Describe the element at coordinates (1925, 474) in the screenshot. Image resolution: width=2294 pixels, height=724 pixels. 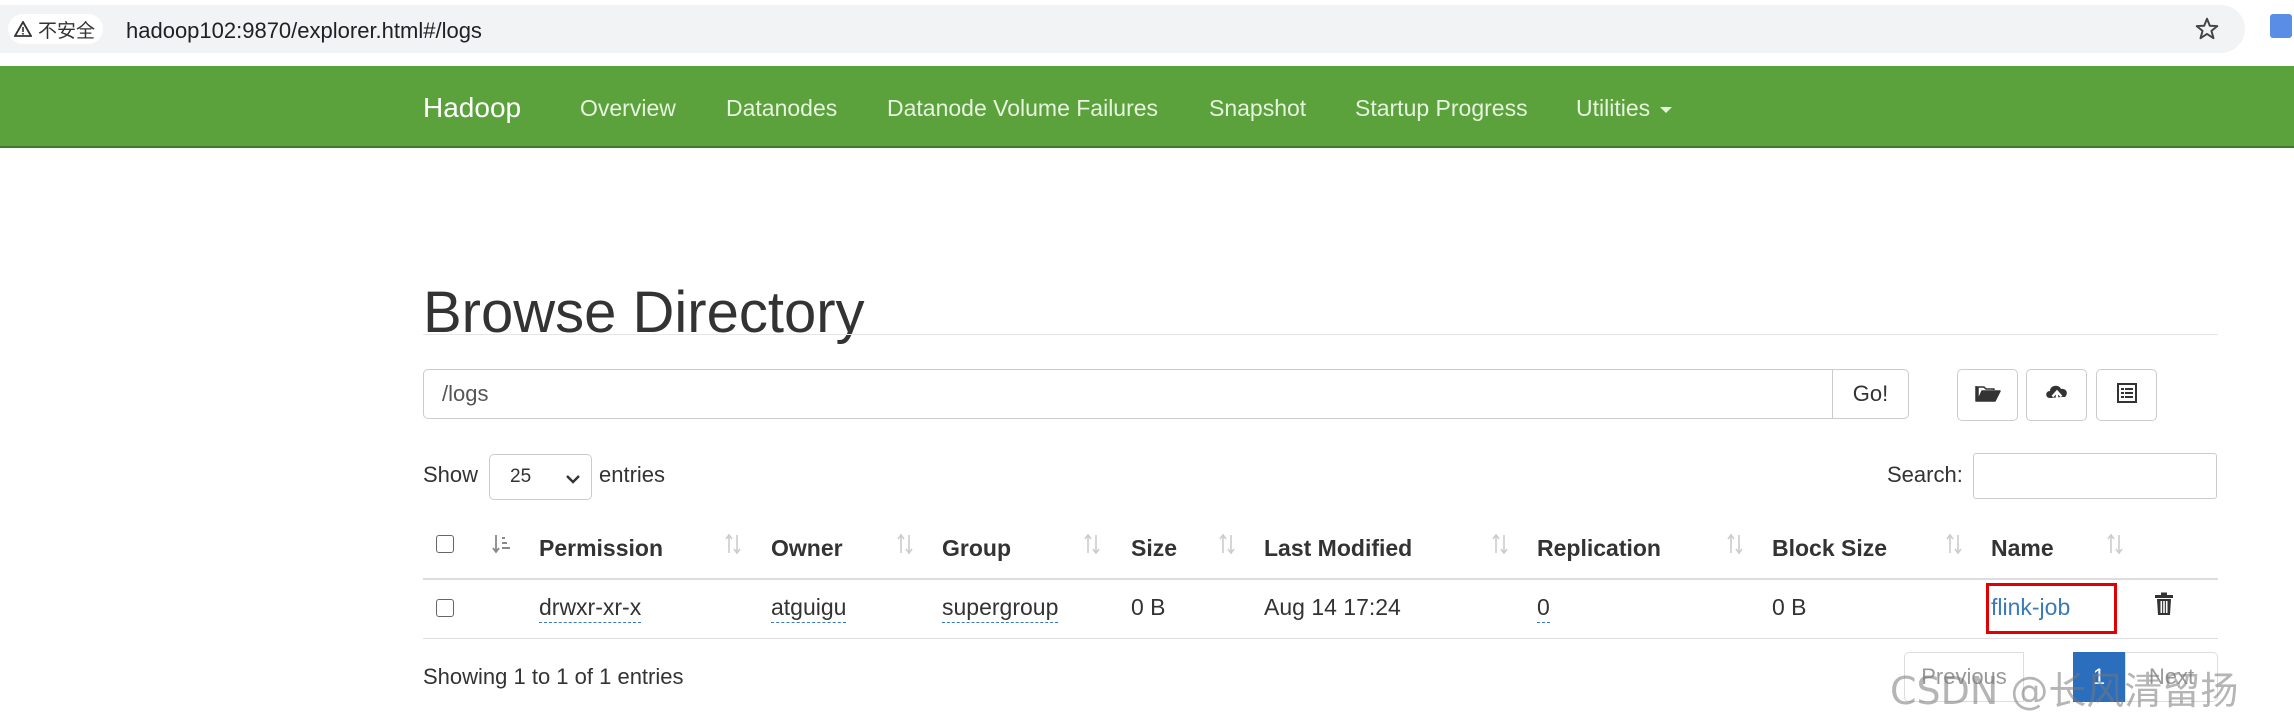
I see `search-label: Search:` at that location.